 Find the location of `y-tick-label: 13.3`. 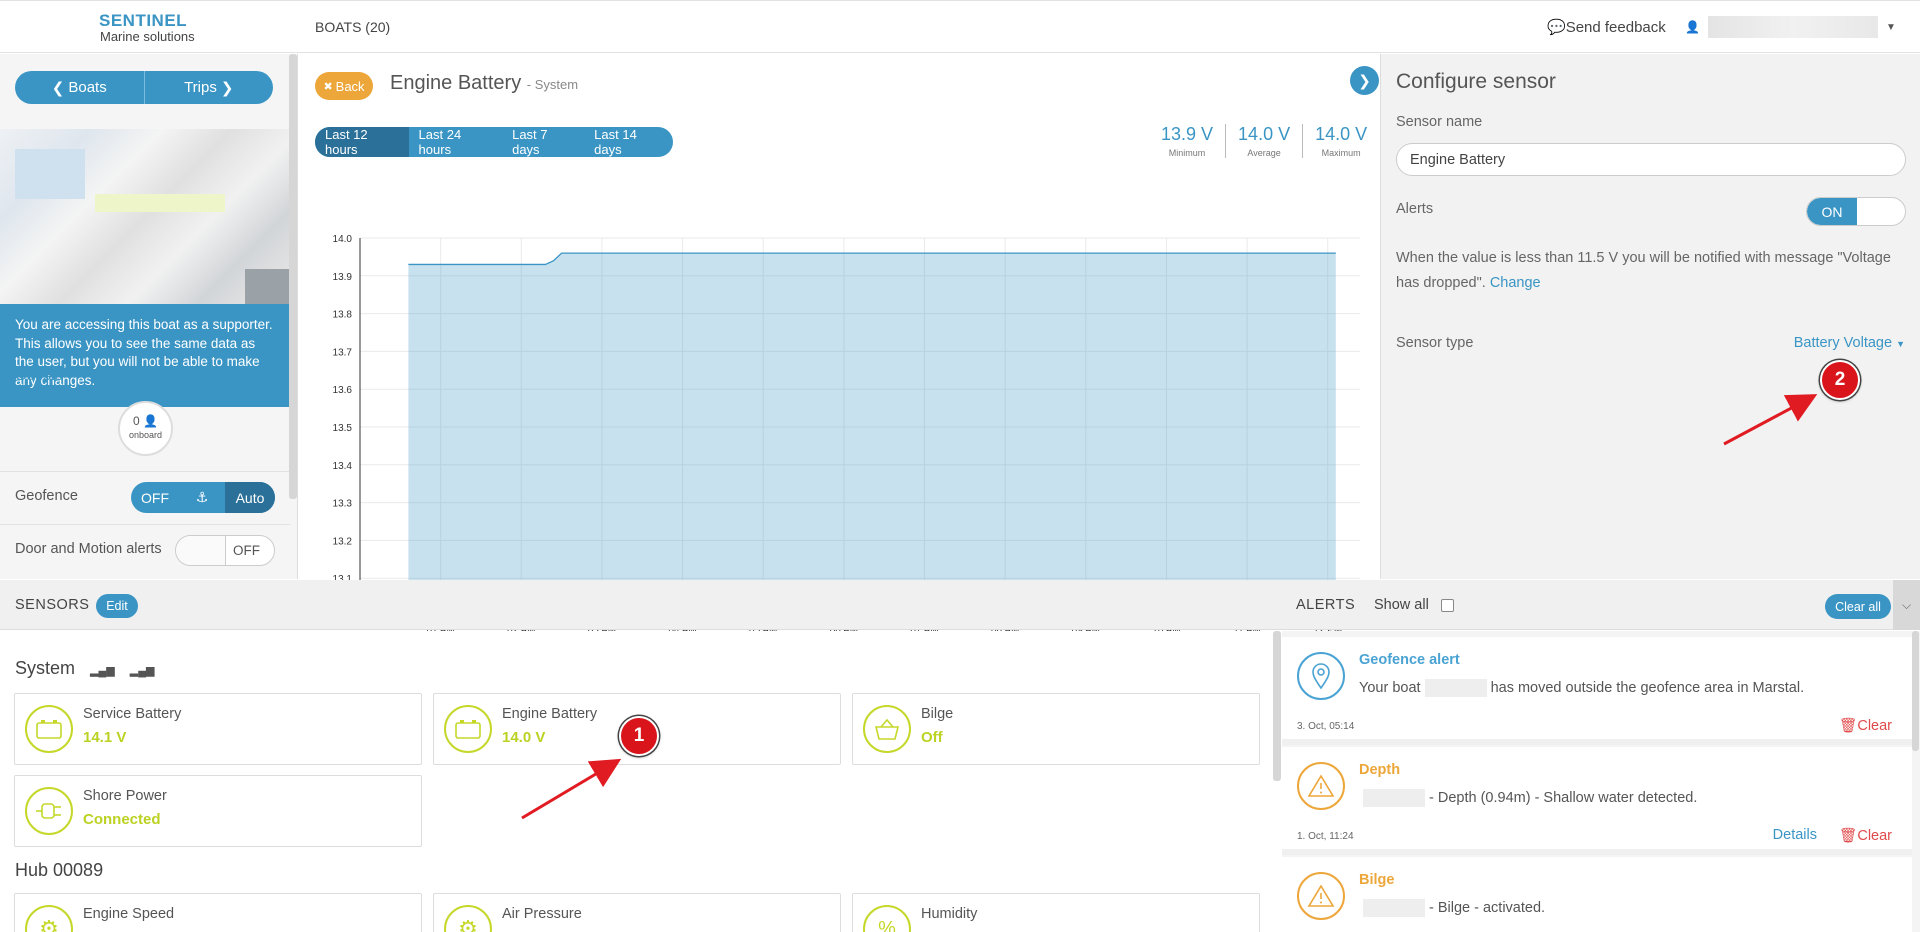

y-tick-label: 13.3 is located at coordinates (343, 504).